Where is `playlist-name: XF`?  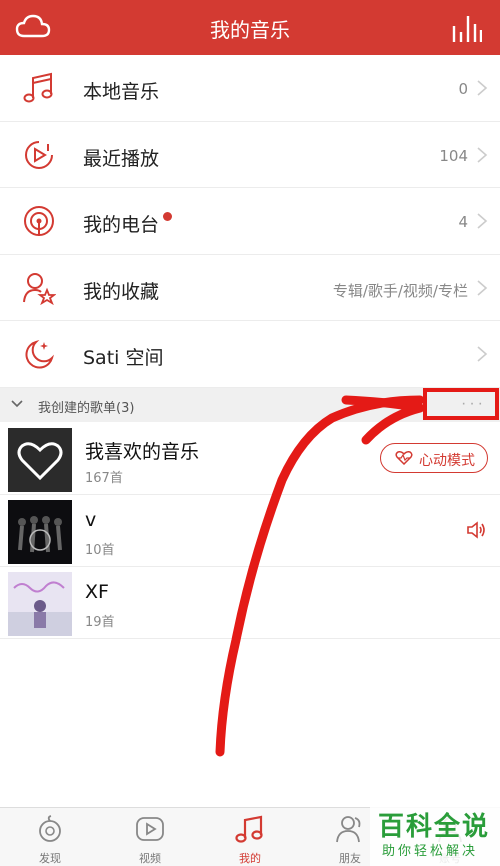
playlist-name: XF is located at coordinates (97, 592).